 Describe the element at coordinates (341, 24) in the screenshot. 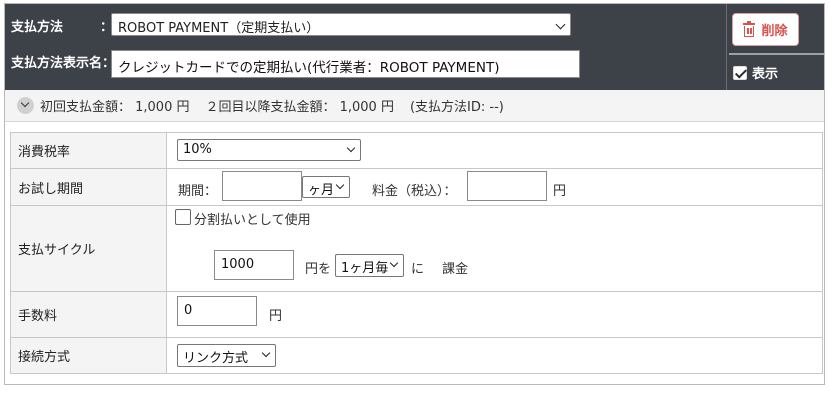

I see `payment-method-select: ROBOT PAYMENT（定期支払い）` at that location.